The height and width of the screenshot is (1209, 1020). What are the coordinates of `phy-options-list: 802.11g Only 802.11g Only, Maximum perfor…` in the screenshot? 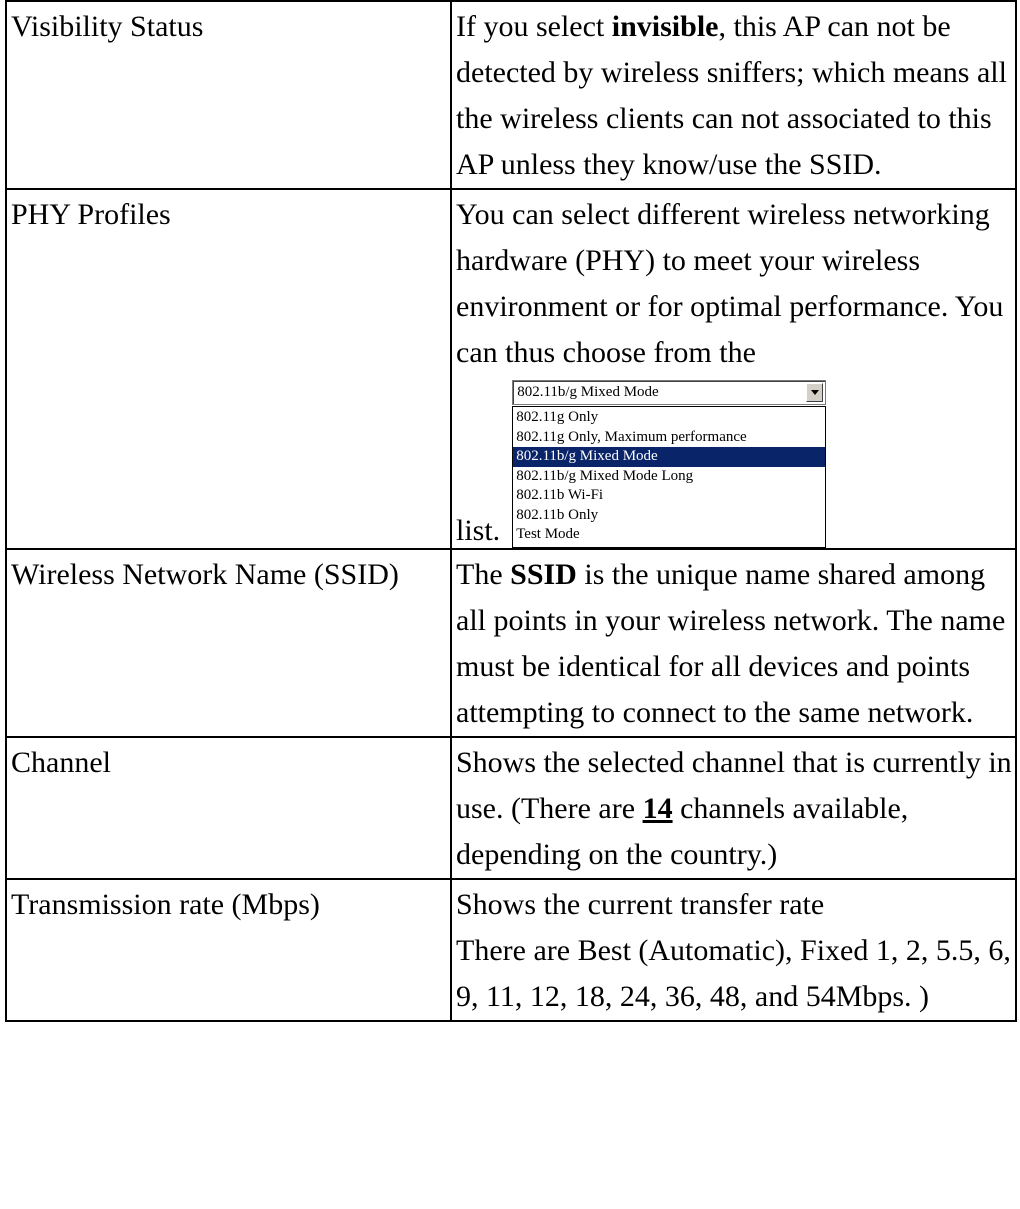 It's located at (669, 477).